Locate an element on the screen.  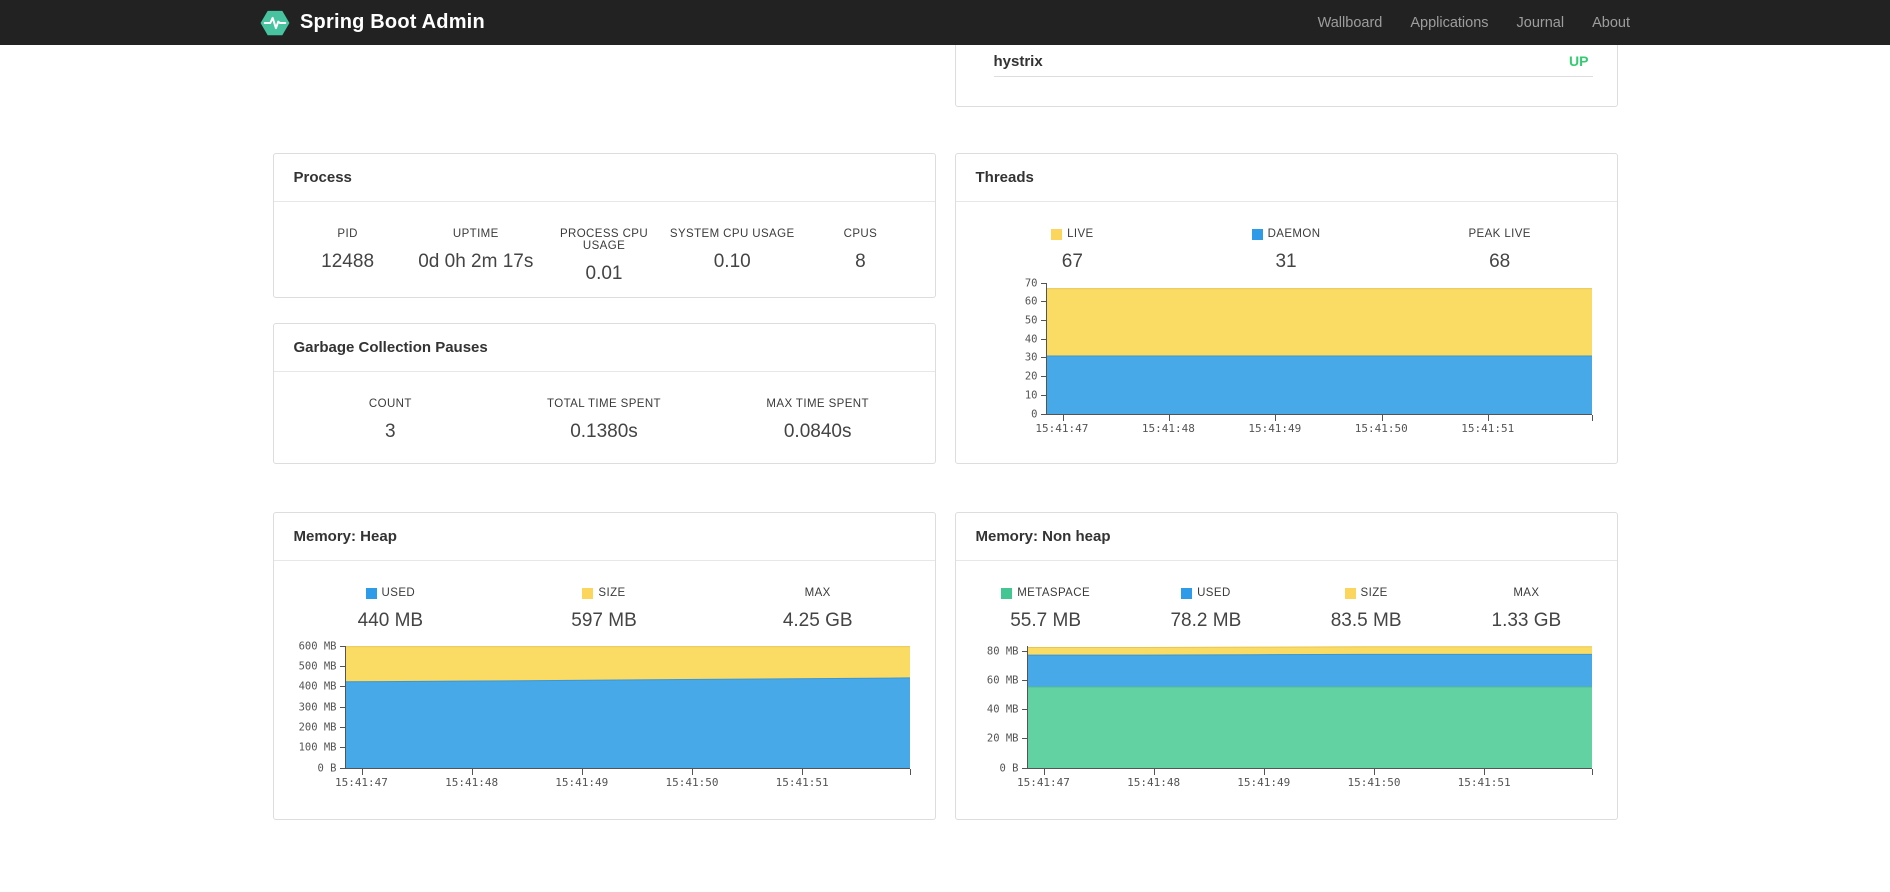
metric-value: 3 is located at coordinates (390, 431).